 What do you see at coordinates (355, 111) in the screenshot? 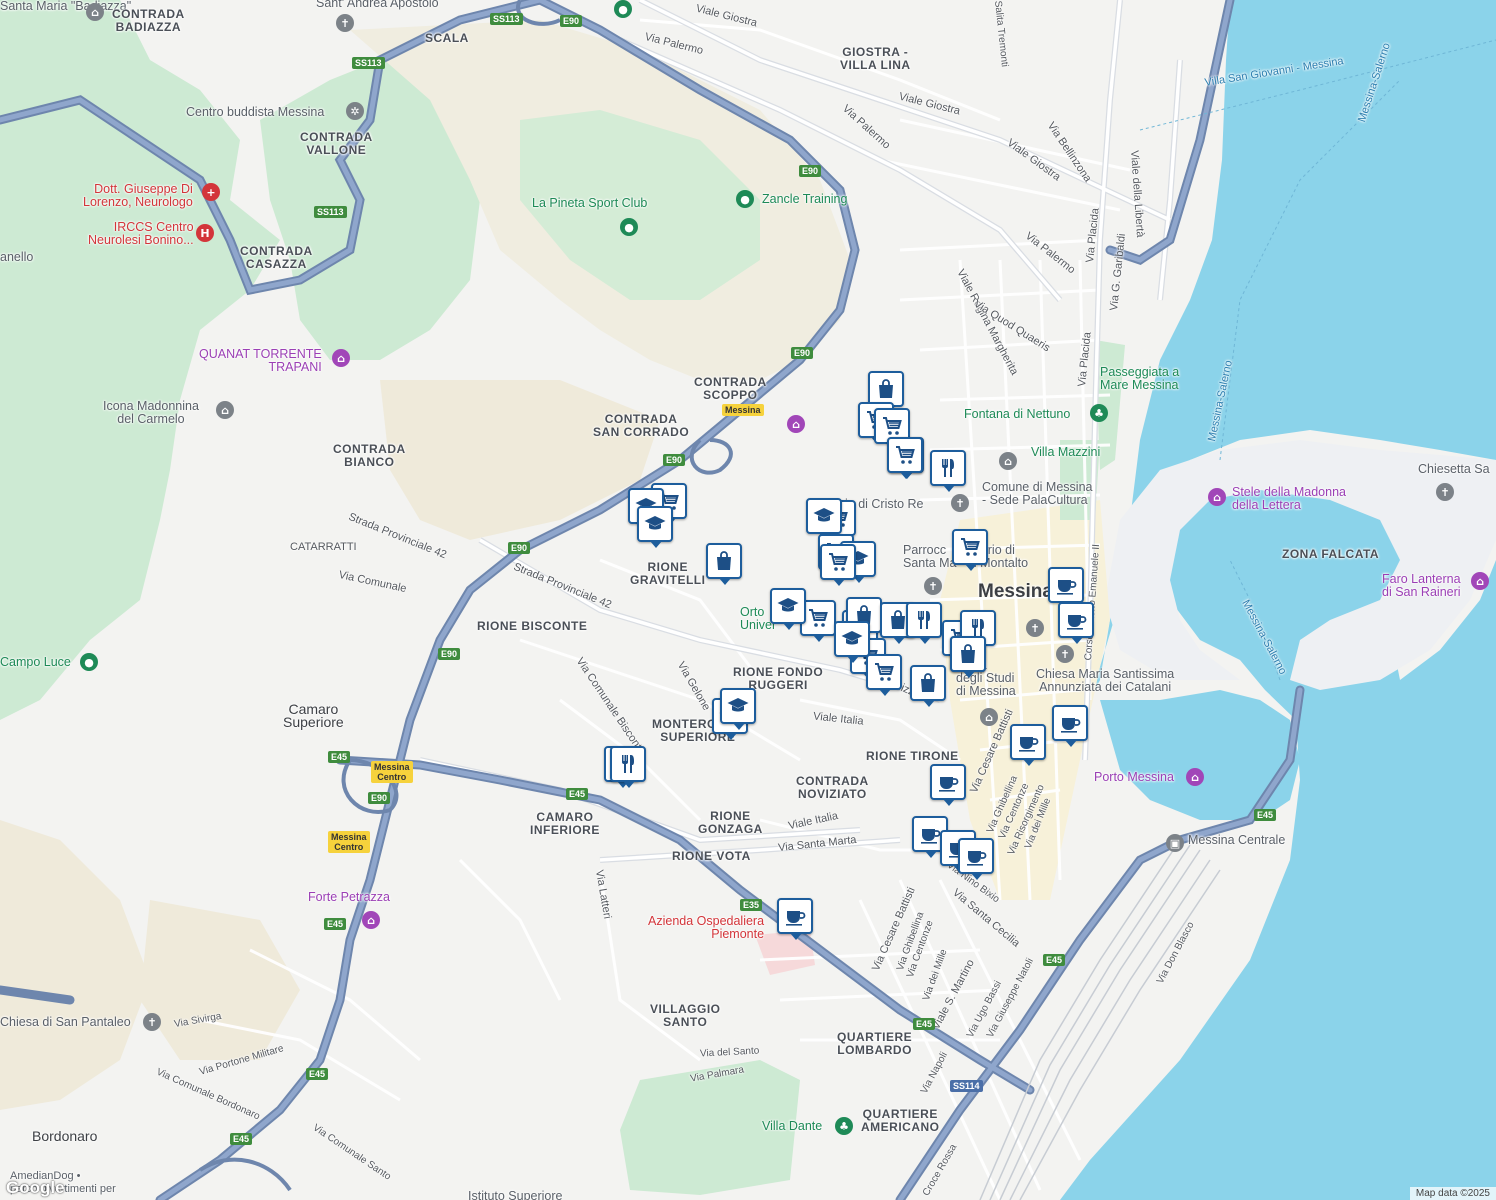
I see `temple-icon: ✲` at bounding box center [355, 111].